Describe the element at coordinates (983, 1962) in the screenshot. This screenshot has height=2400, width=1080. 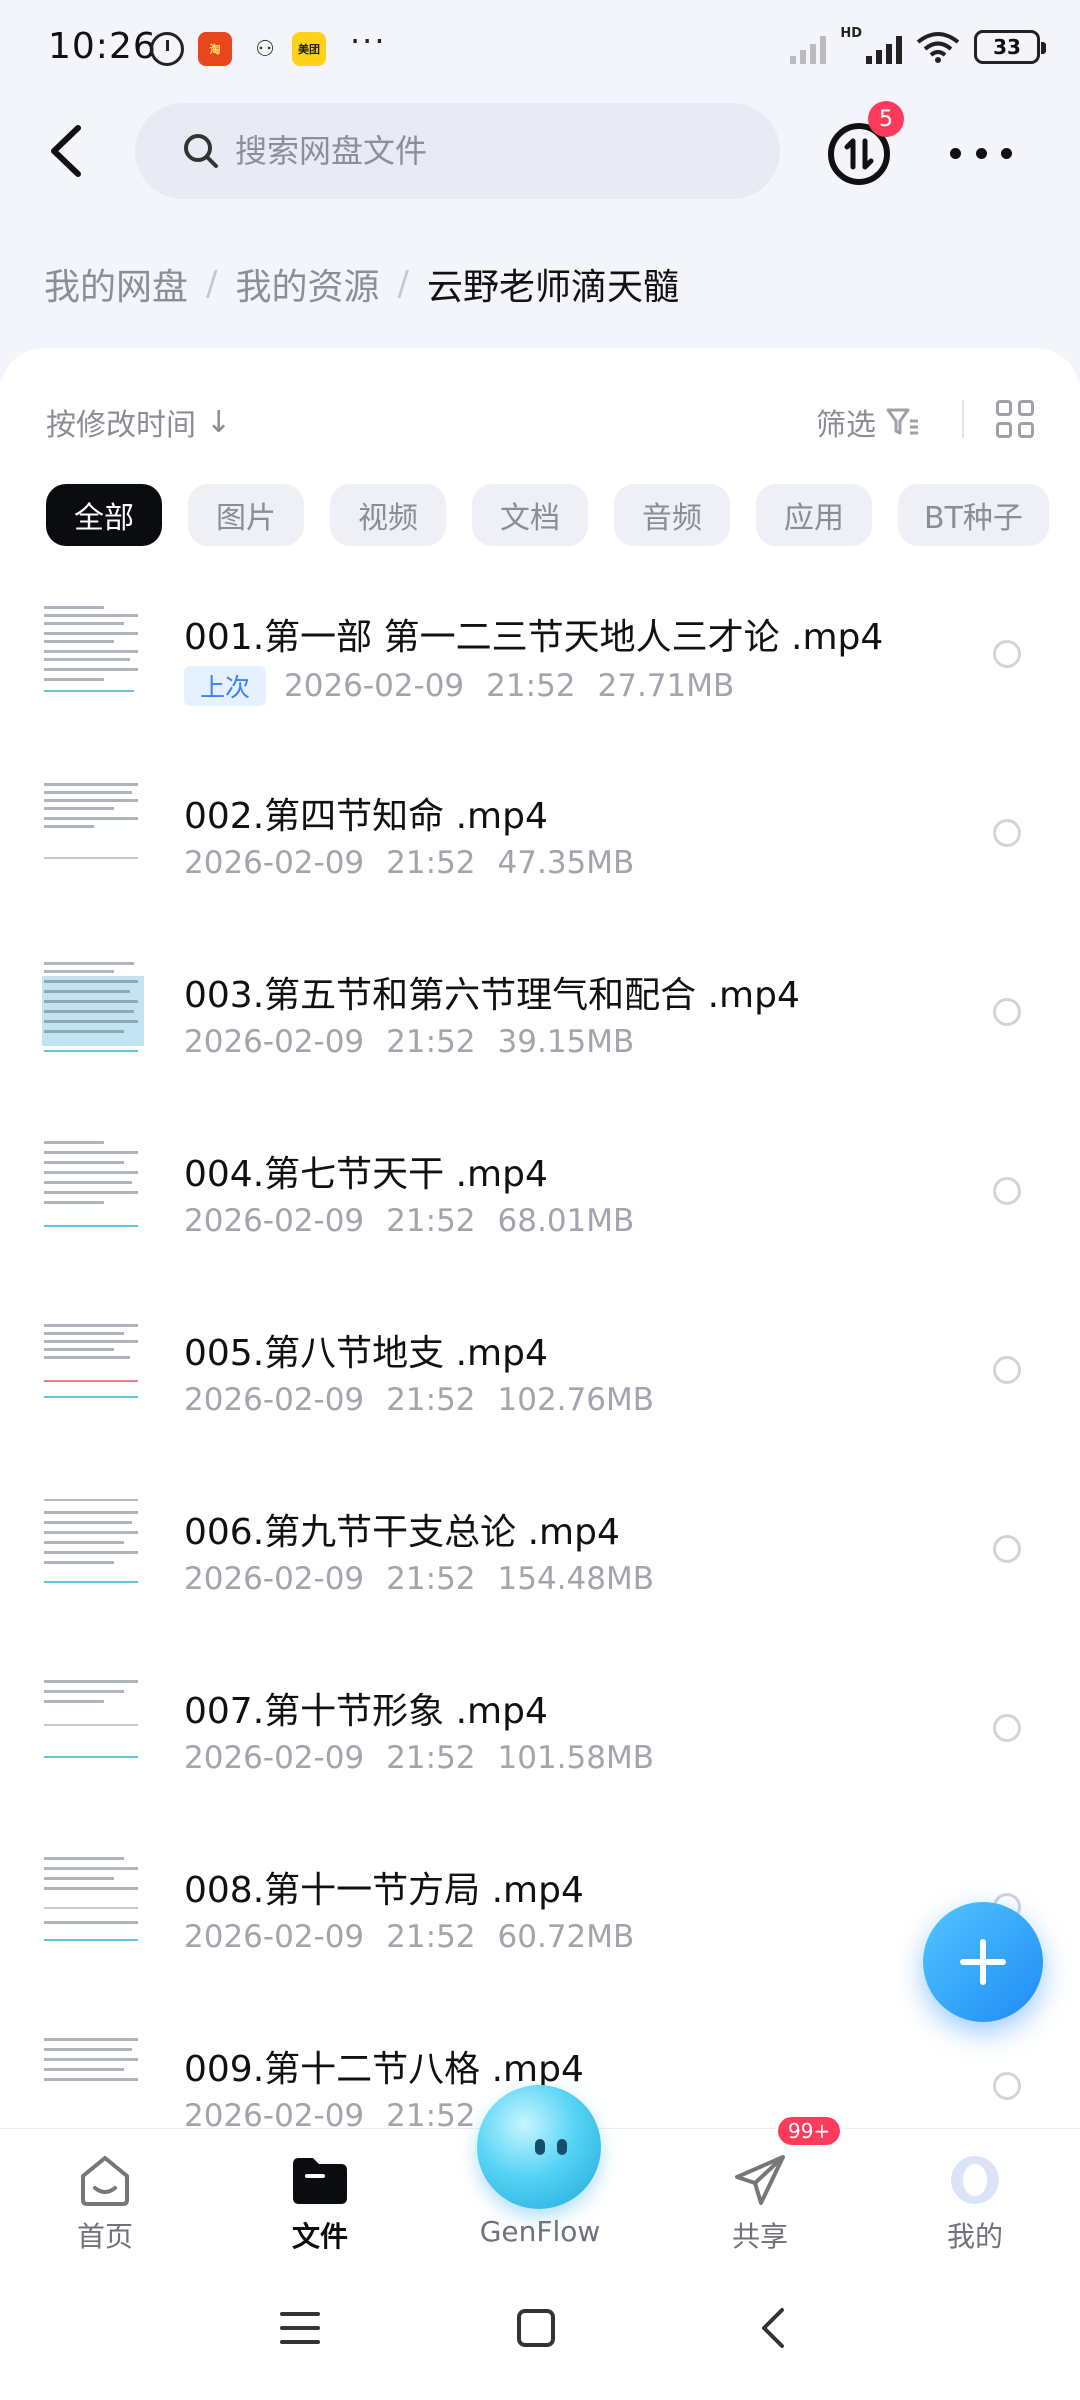
I see `add-button` at that location.